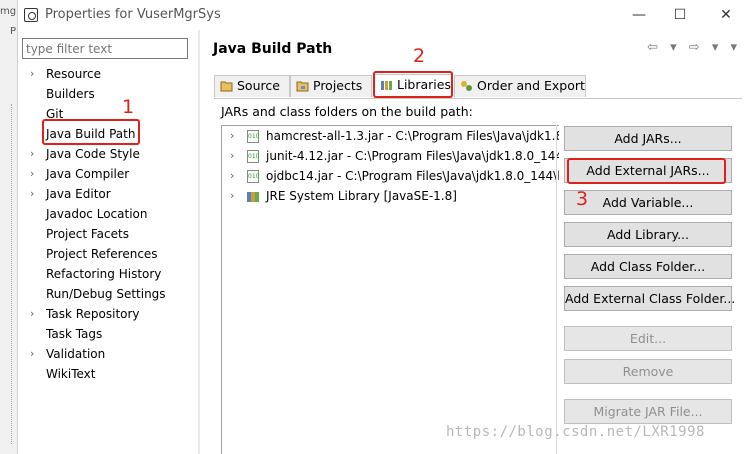 The height and width of the screenshot is (454, 745). I want to click on tab-order-and-export: Order and Export, so click(520, 86).